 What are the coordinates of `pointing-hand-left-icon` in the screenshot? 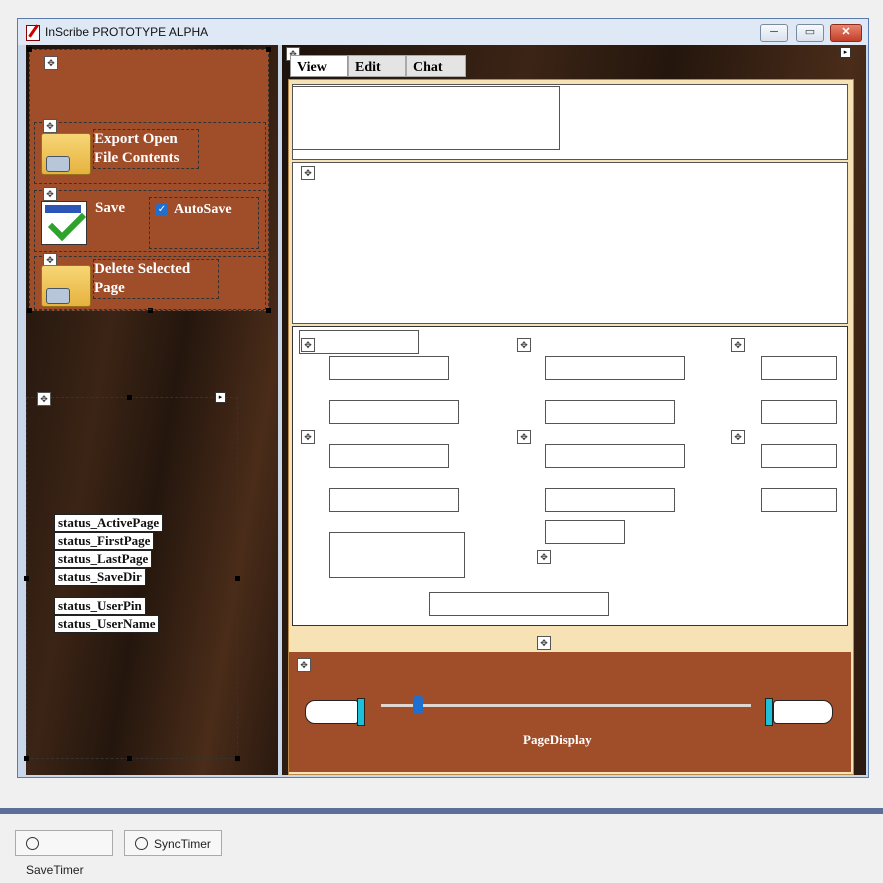 It's located at (334, 712).